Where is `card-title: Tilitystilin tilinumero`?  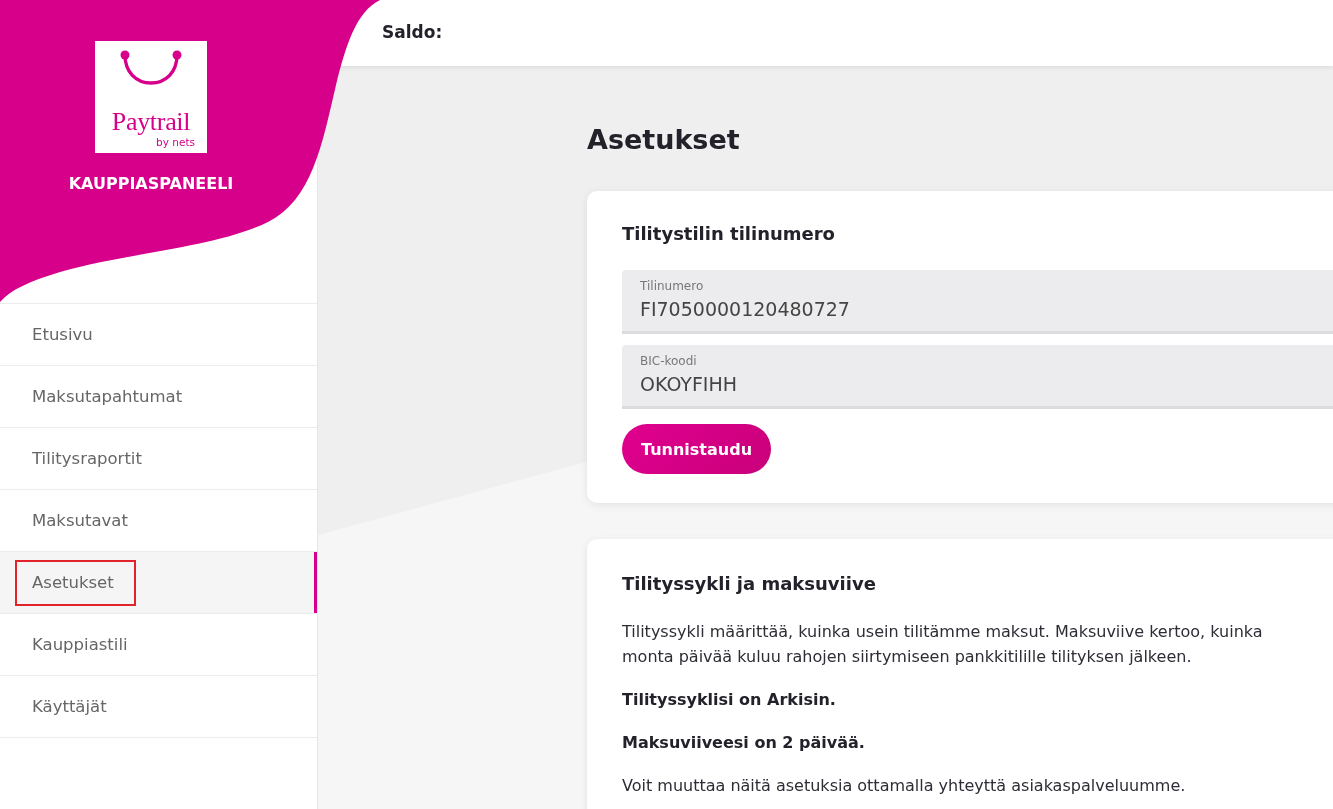 card-title: Tilitystilin tilinumero is located at coordinates (729, 234).